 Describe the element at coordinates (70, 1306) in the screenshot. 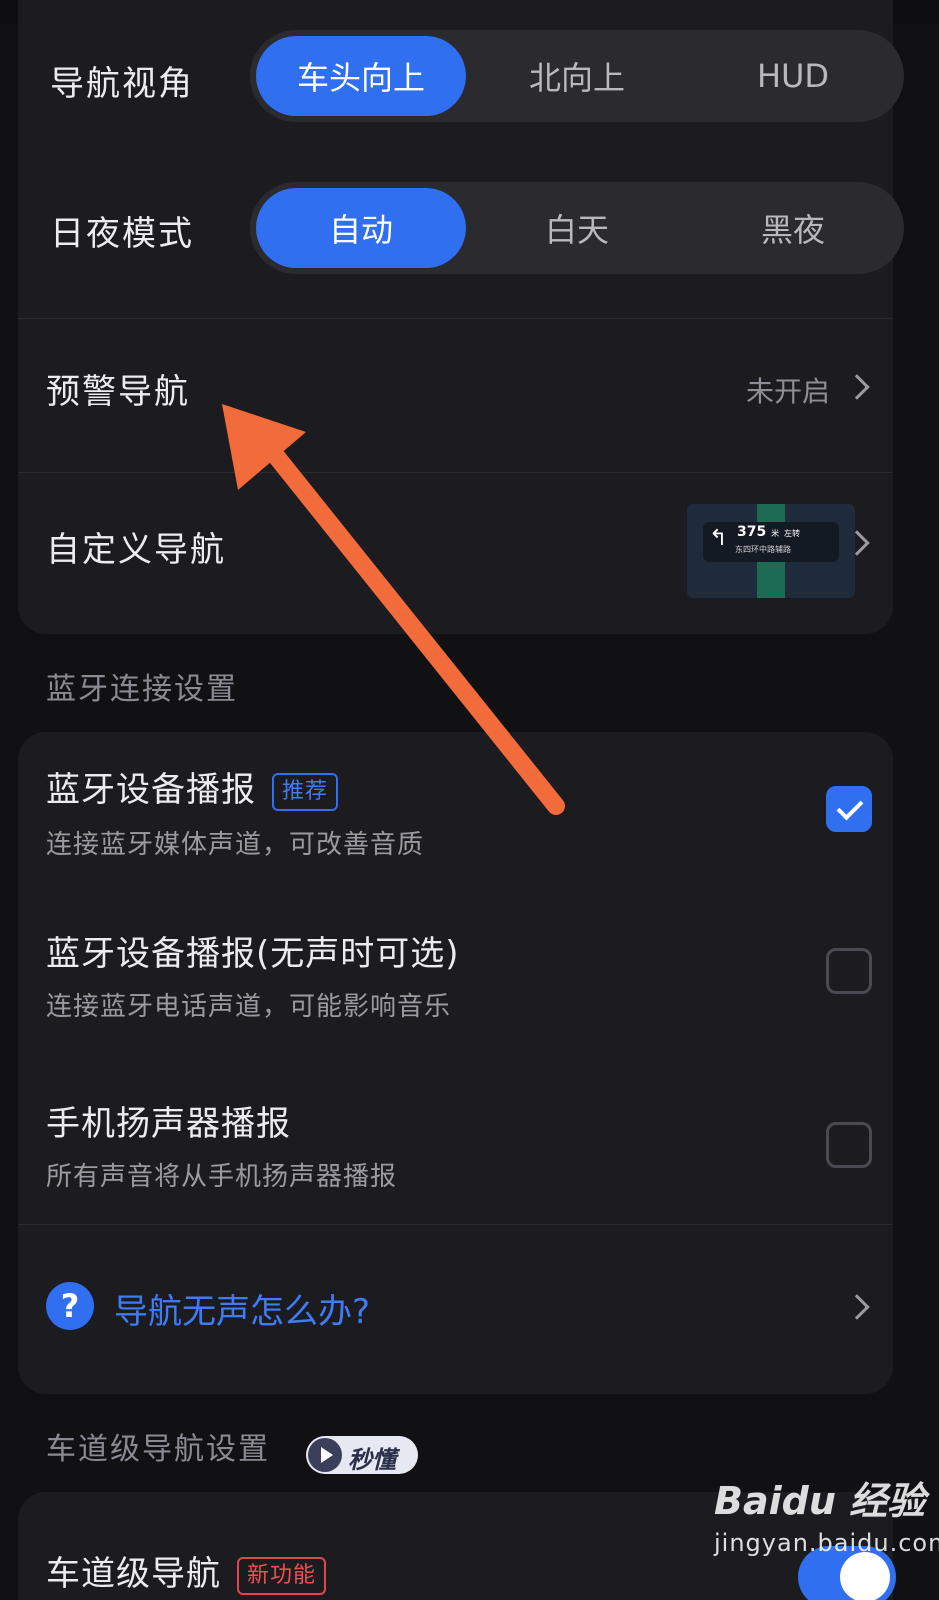

I see `question-icon: ?` at that location.